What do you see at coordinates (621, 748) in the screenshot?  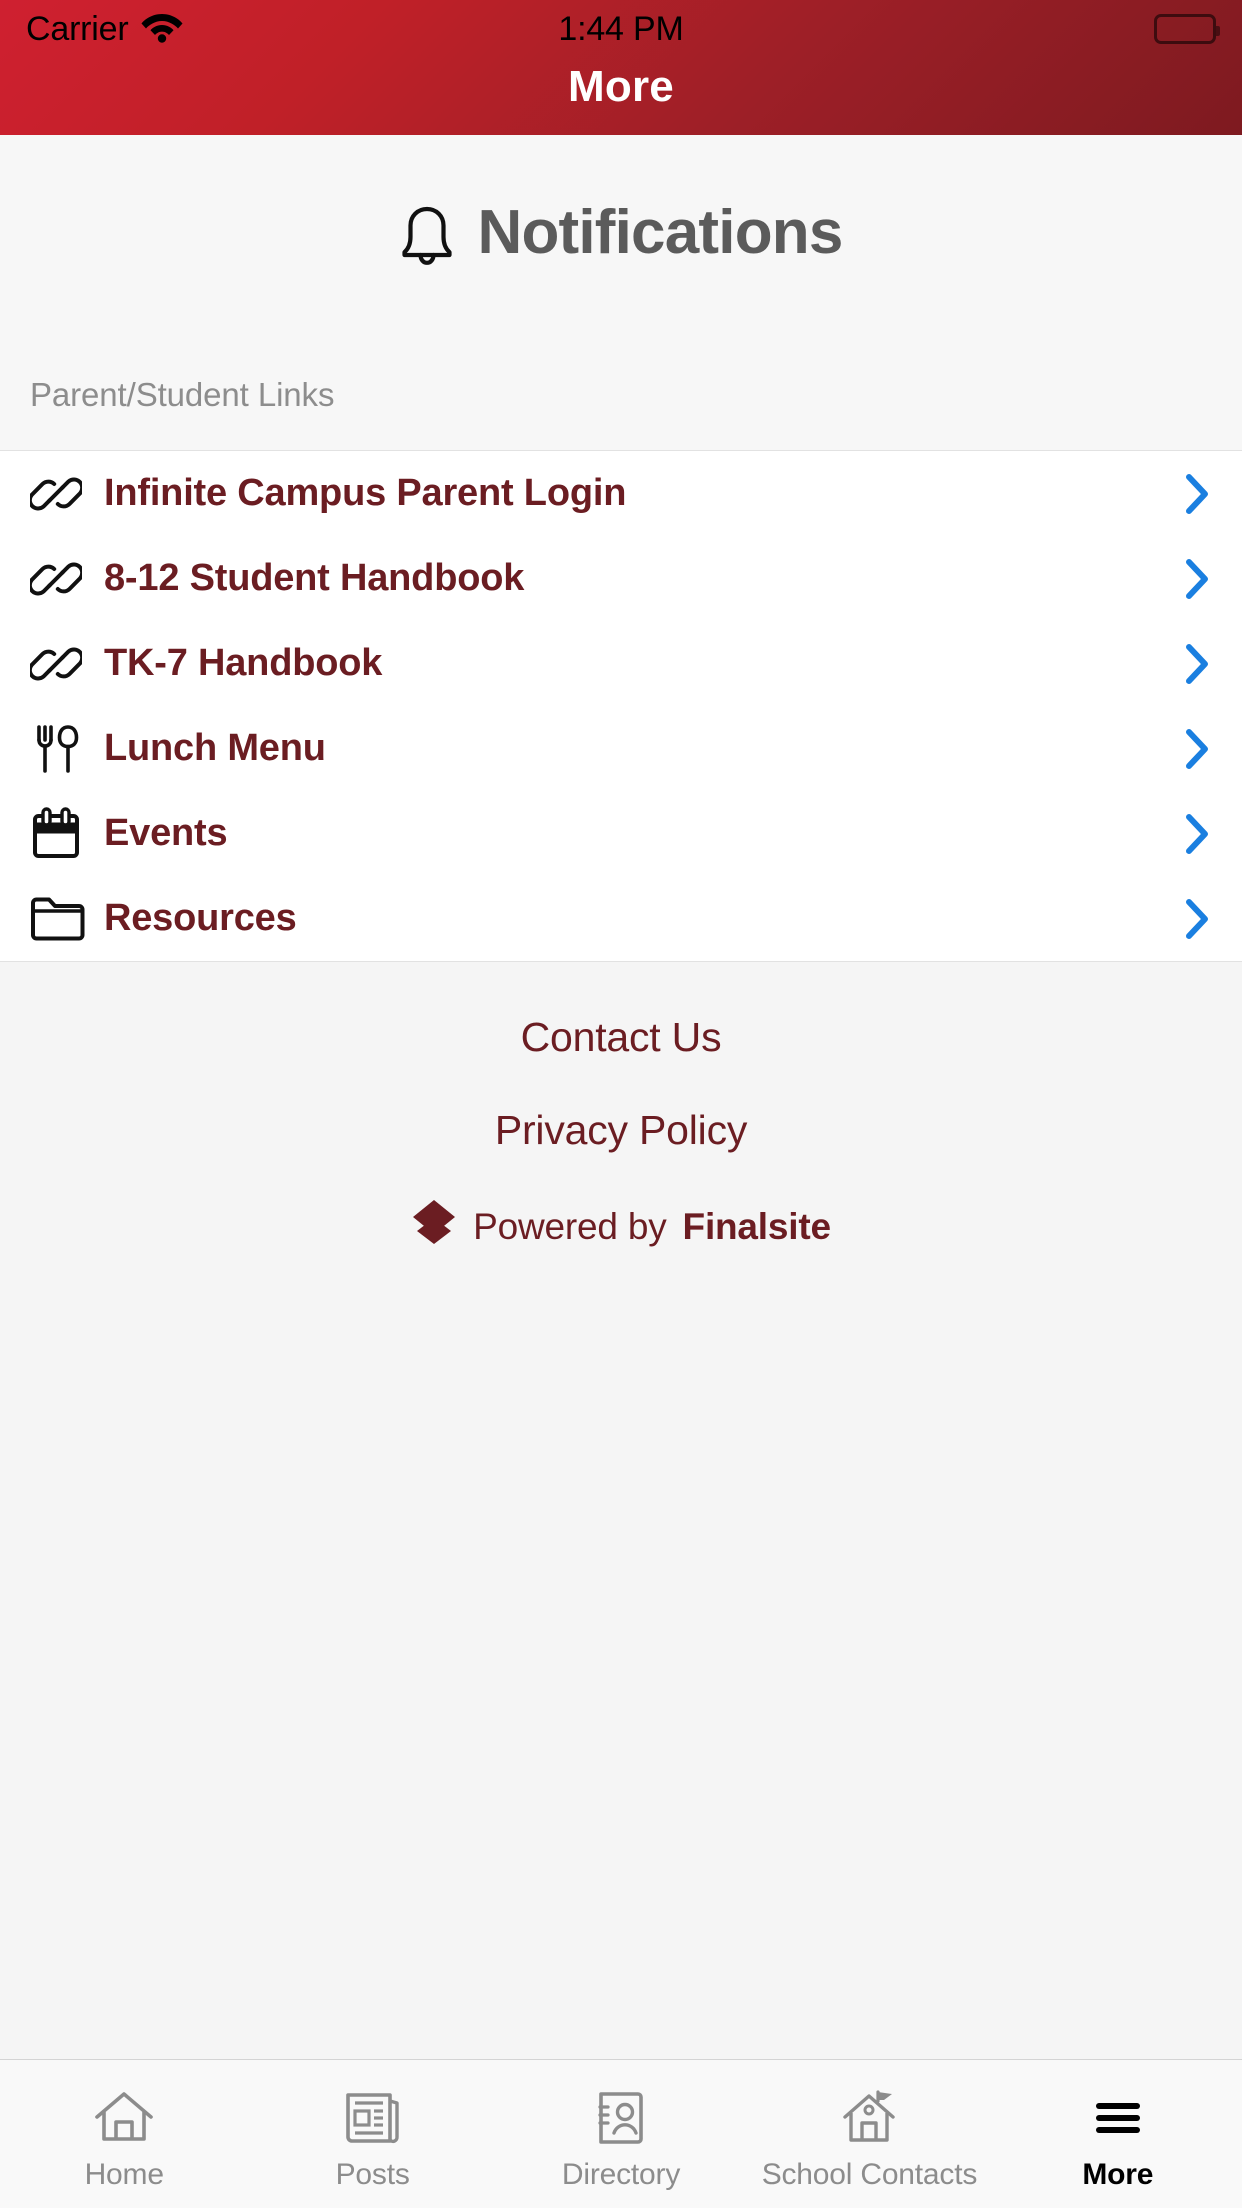 I see `list-item-lunch-menu: Lunch Menu` at bounding box center [621, 748].